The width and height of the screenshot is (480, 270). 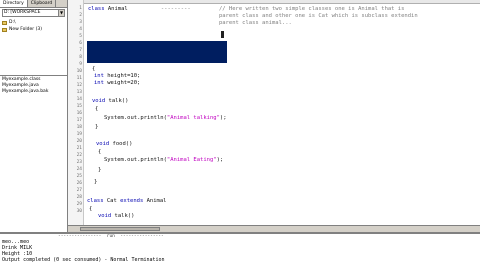 I want to click on line-number: 16, so click(x=79, y=113).